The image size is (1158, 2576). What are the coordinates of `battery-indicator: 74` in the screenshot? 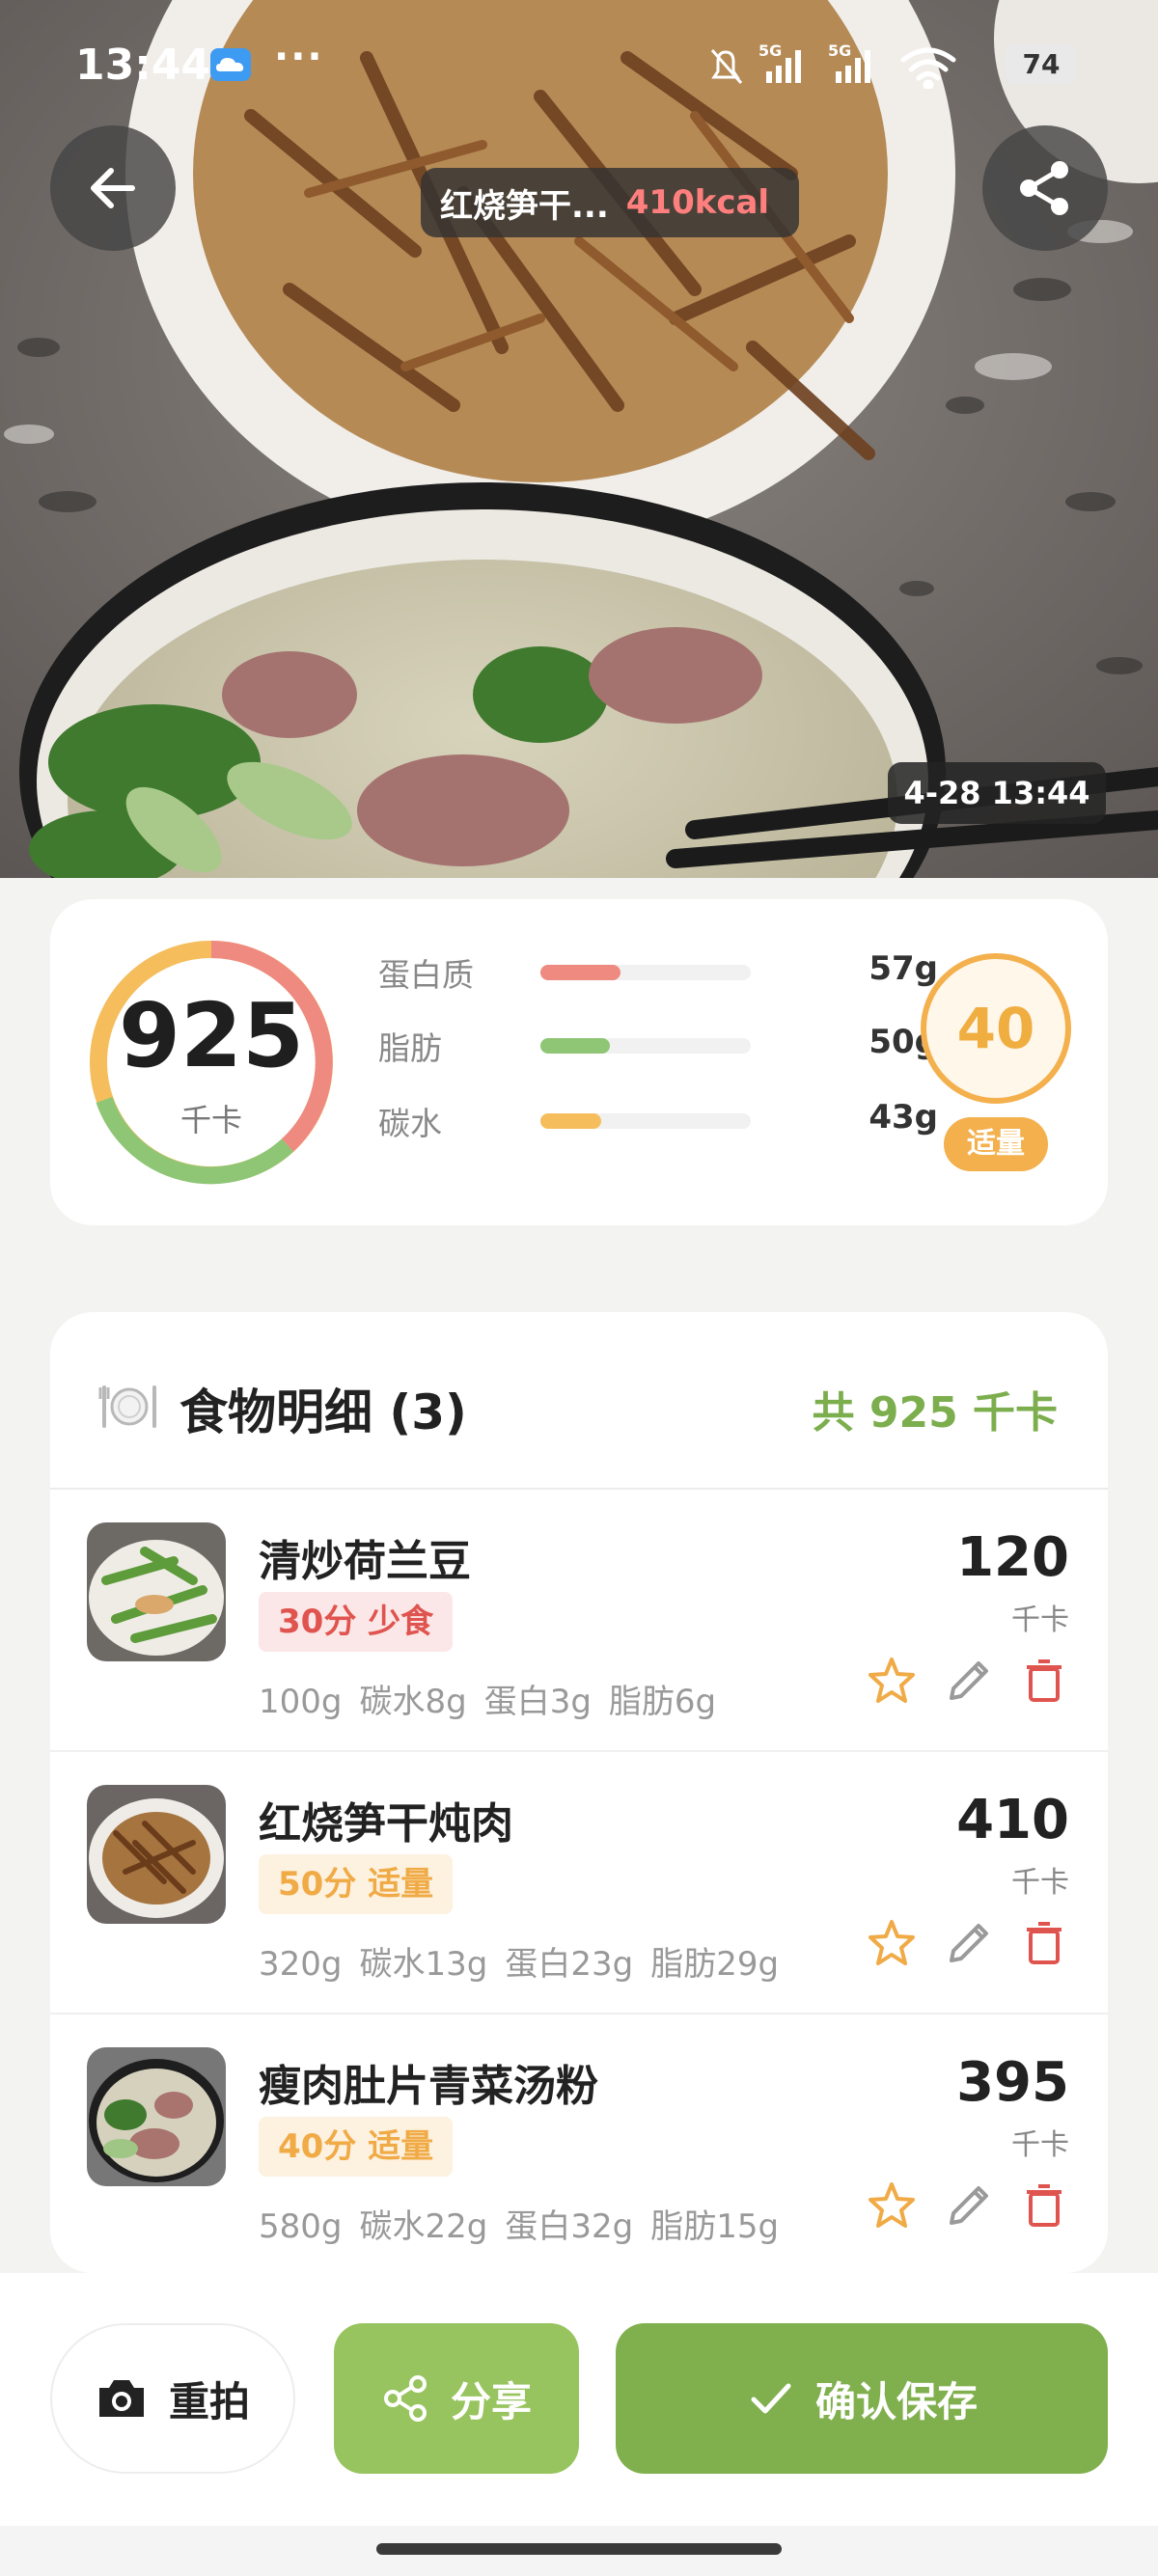 It's located at (1041, 64).